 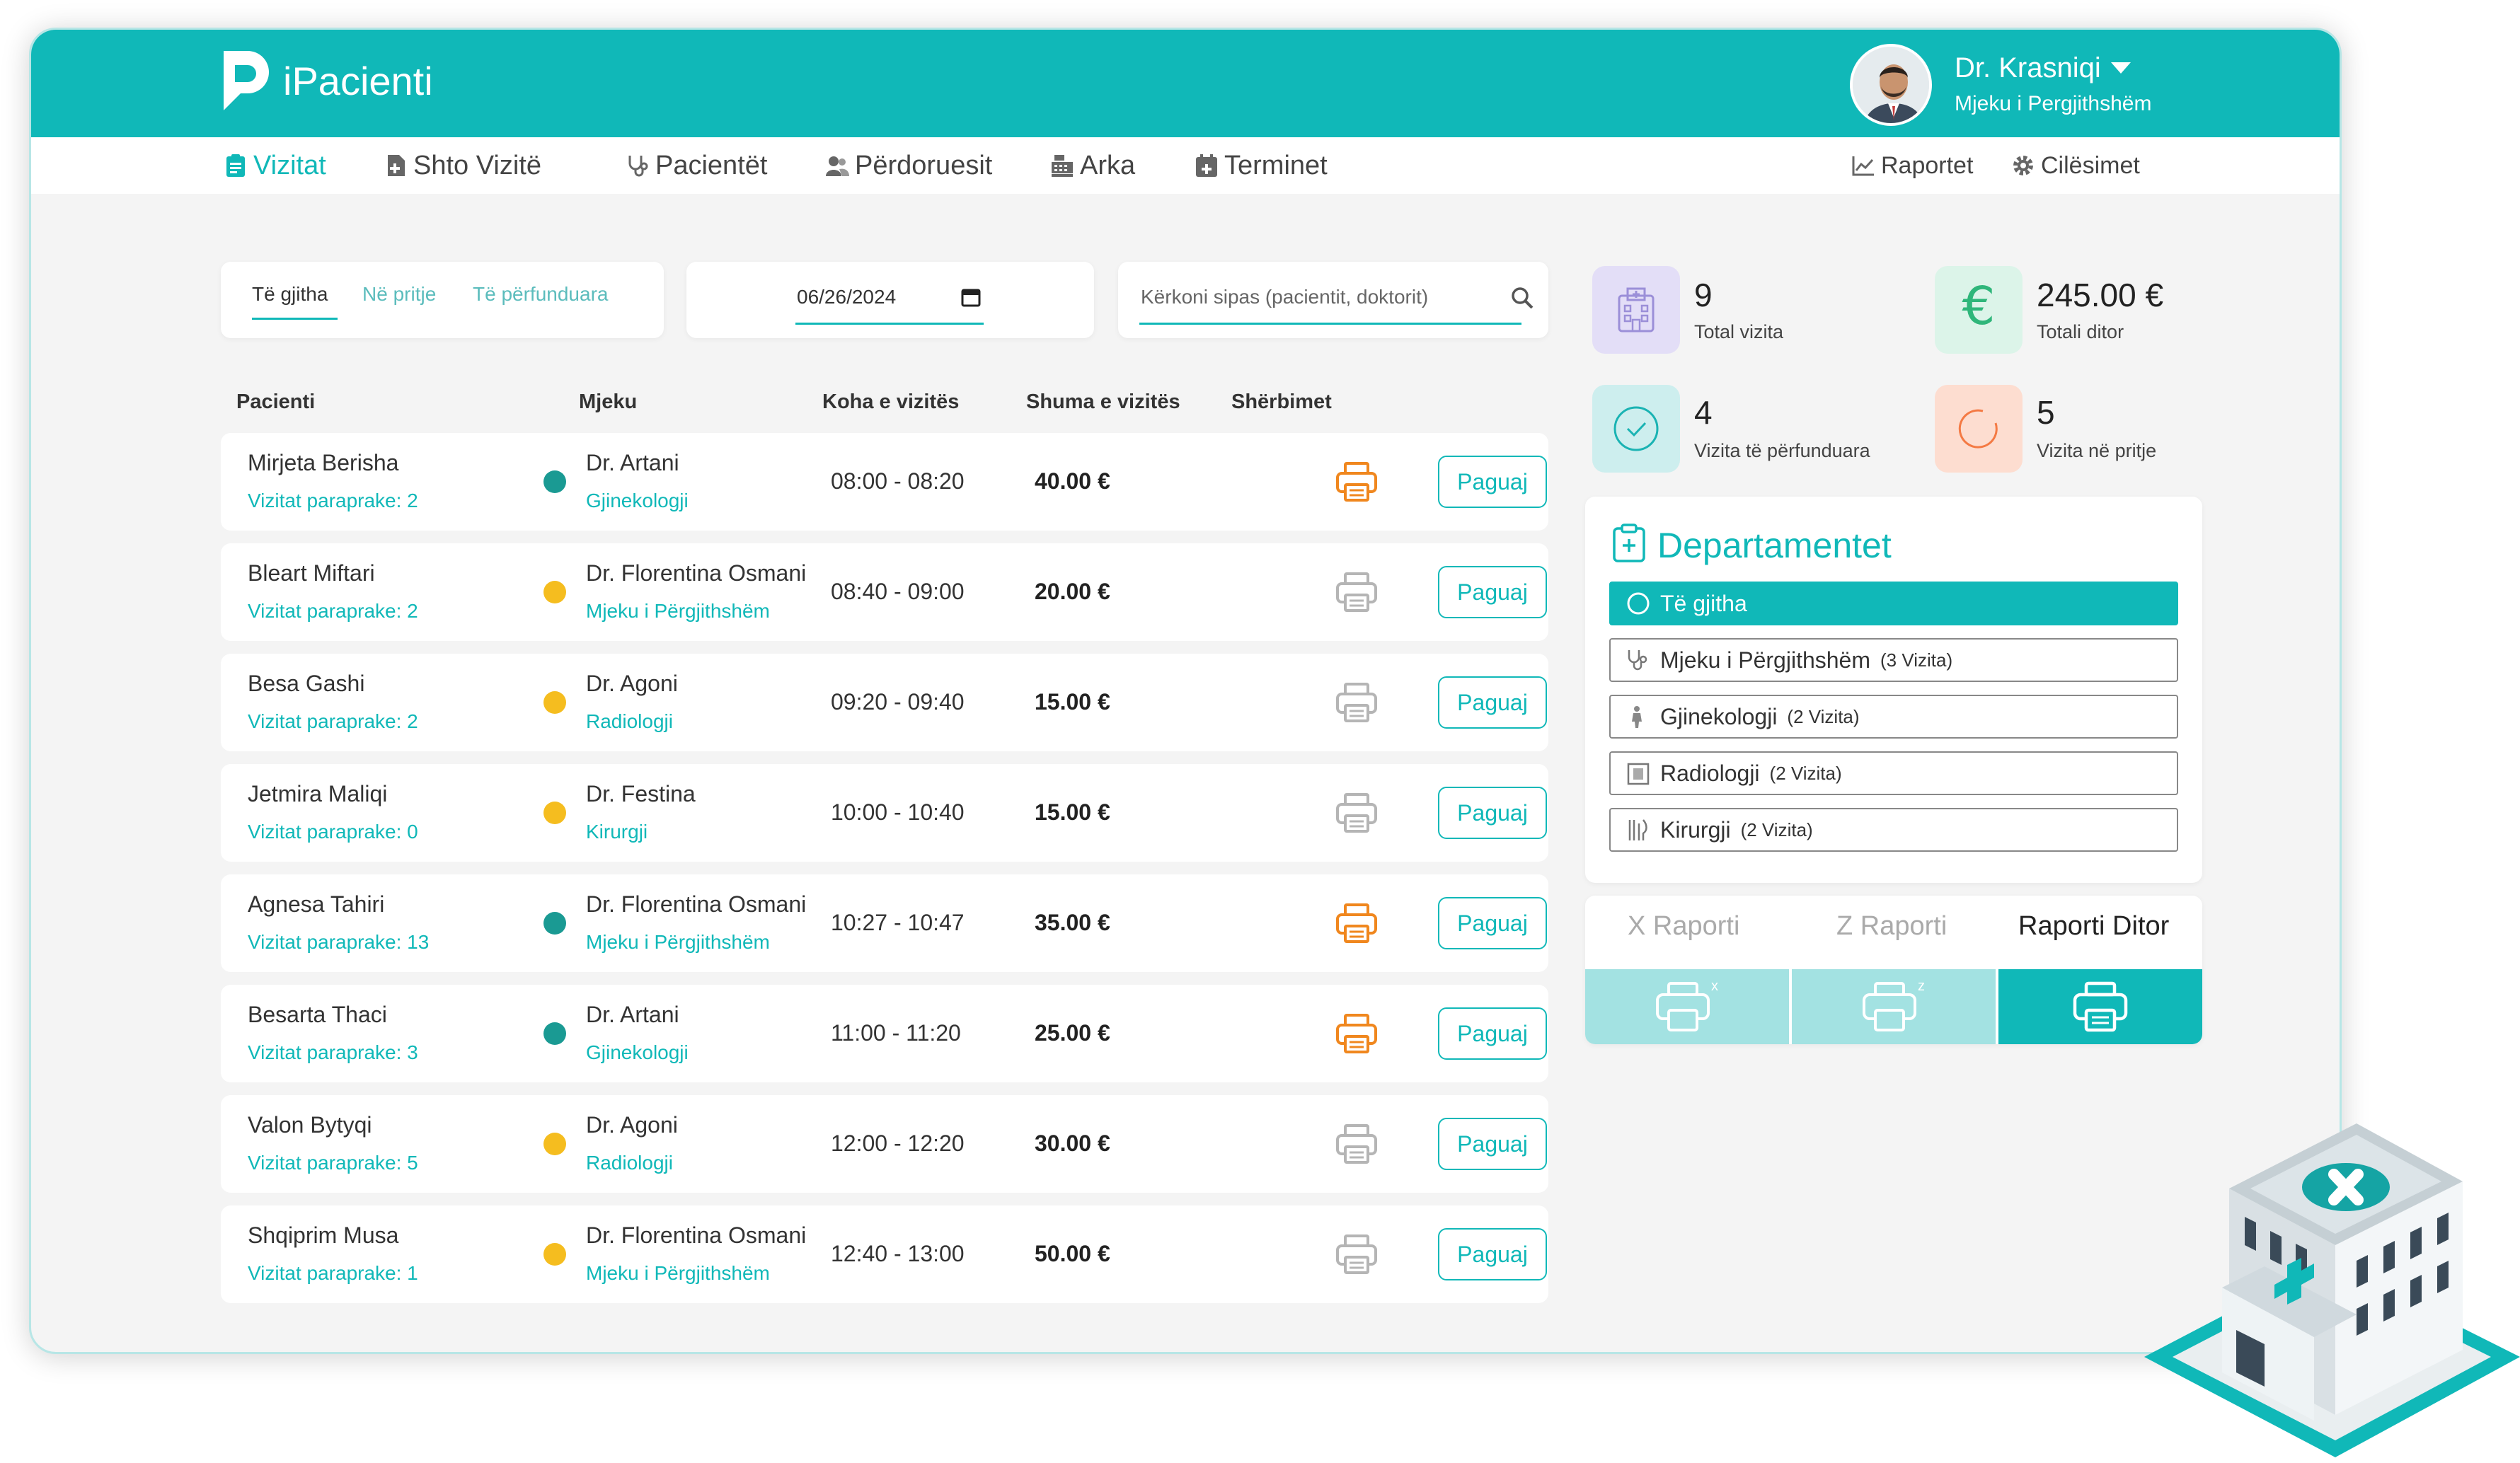 What do you see at coordinates (311, 573) in the screenshot?
I see `patient-name: Bleart Miftari` at bounding box center [311, 573].